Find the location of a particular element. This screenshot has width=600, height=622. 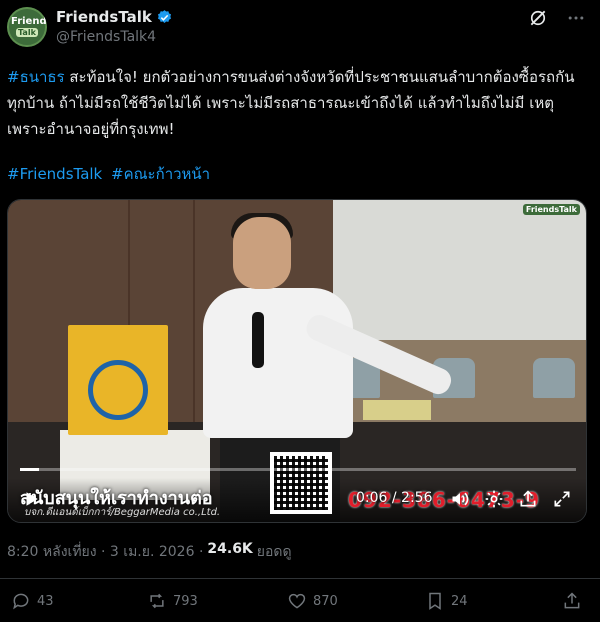

share-icon is located at coordinates (572, 600).